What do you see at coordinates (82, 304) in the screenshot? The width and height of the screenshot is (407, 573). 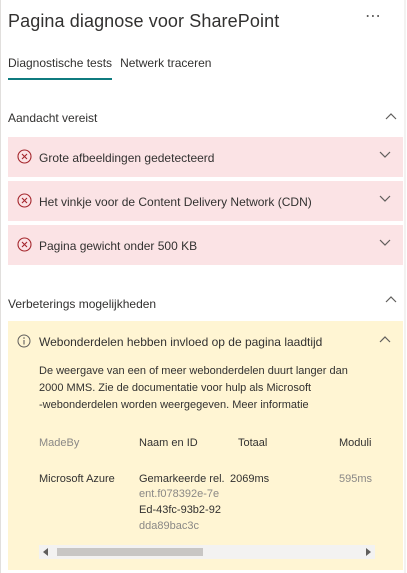 I see `section-title-improvements: Verbeterings mogelijkheden` at bounding box center [82, 304].